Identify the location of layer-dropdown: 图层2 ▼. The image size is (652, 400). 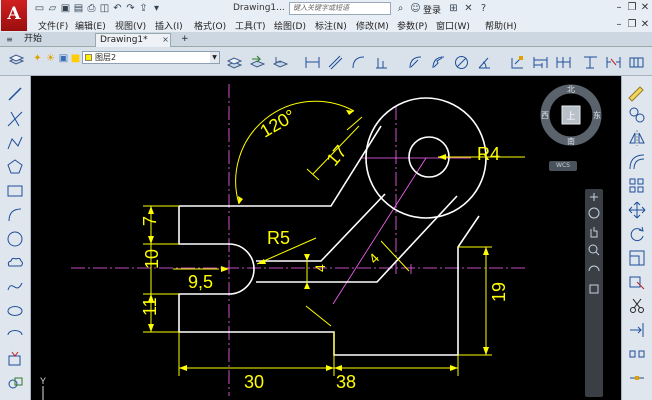
(151, 57).